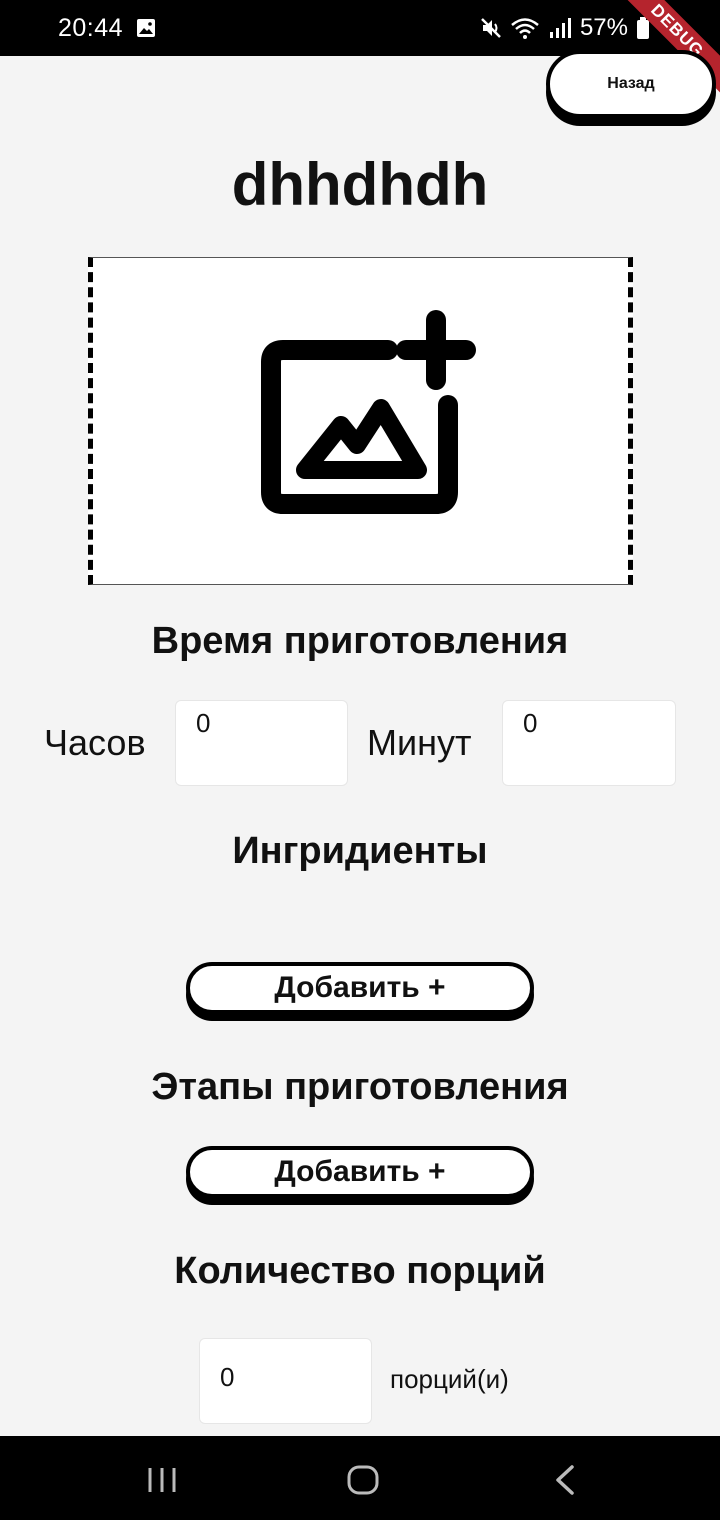  Describe the element at coordinates (95, 742) in the screenshot. I see `hours-label: Часов` at that location.